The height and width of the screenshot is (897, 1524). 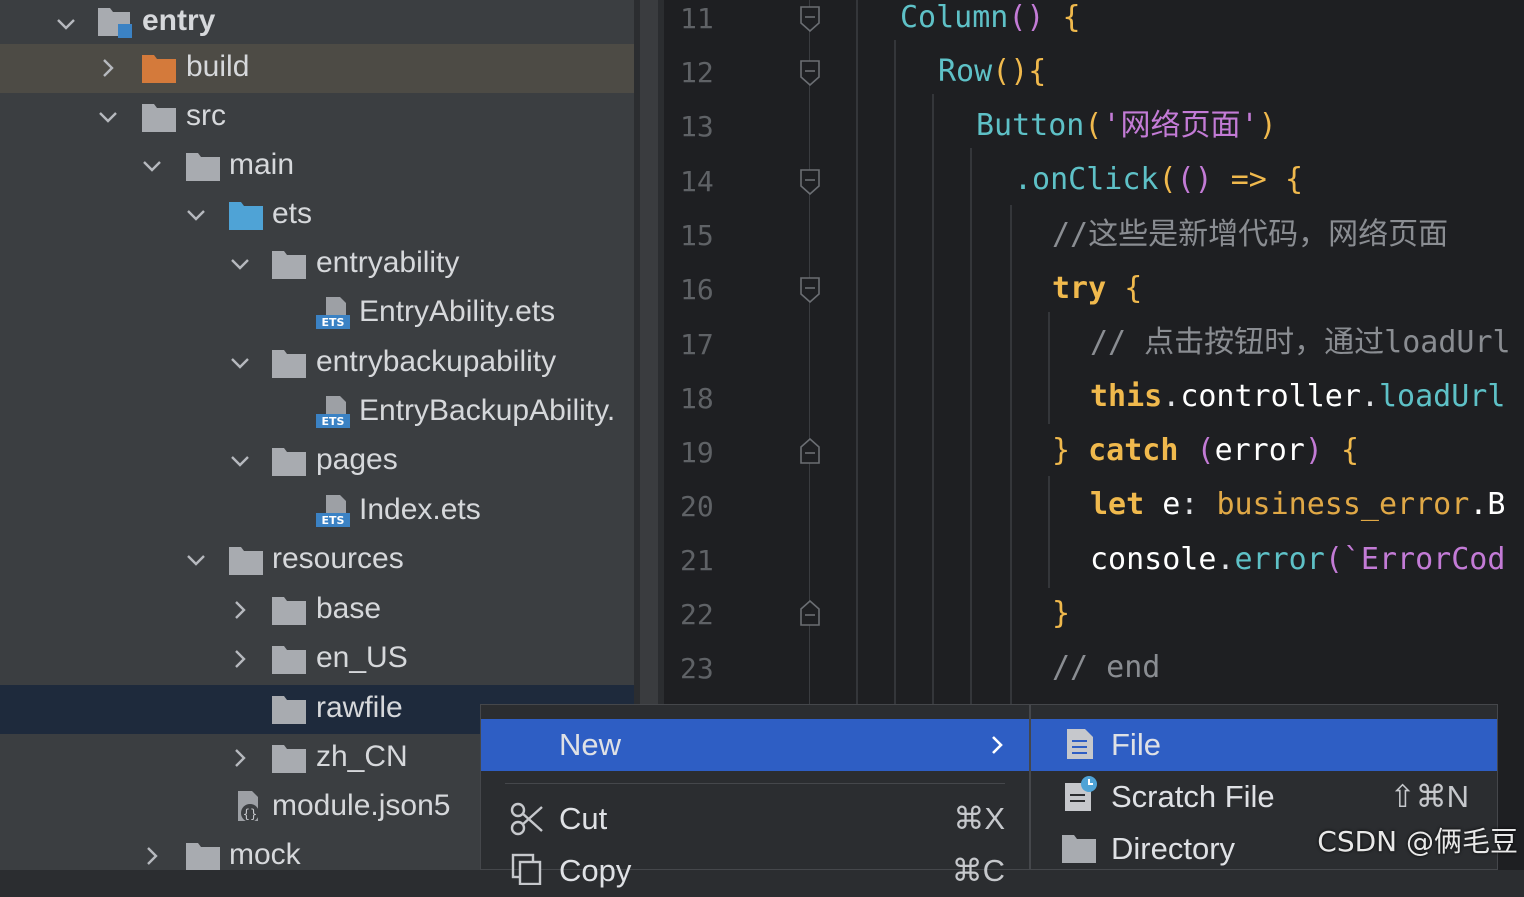 I want to click on menu-shortcut: ⌘X, so click(x=979, y=818).